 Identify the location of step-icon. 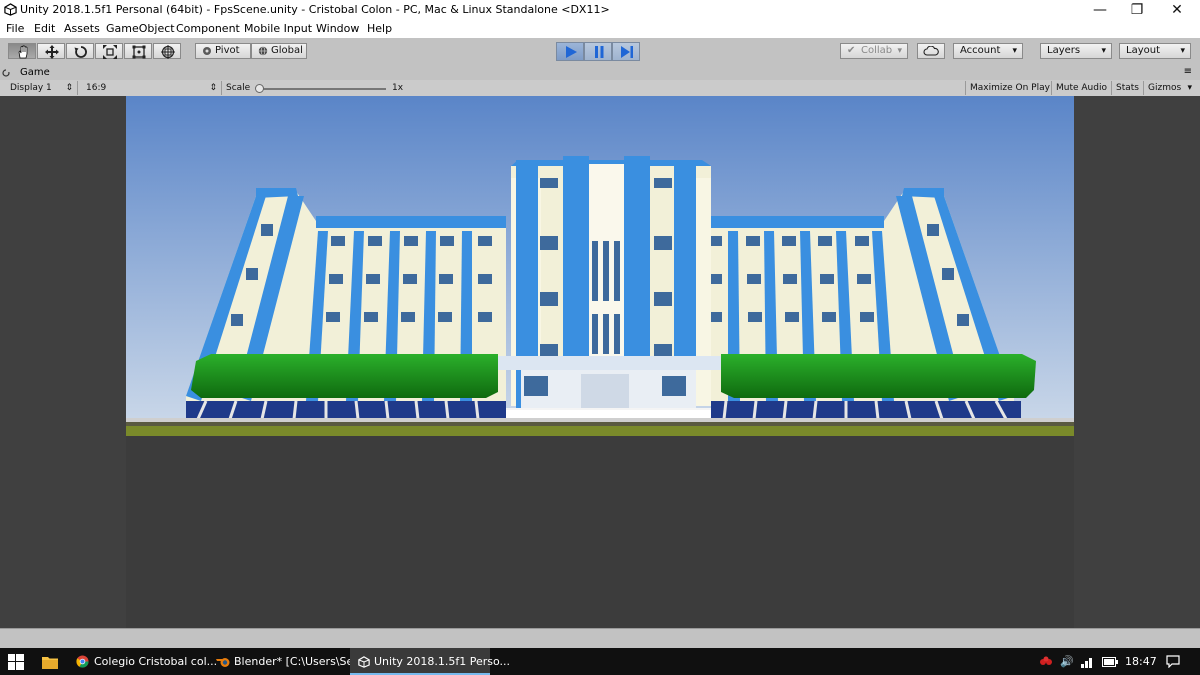
(627, 52).